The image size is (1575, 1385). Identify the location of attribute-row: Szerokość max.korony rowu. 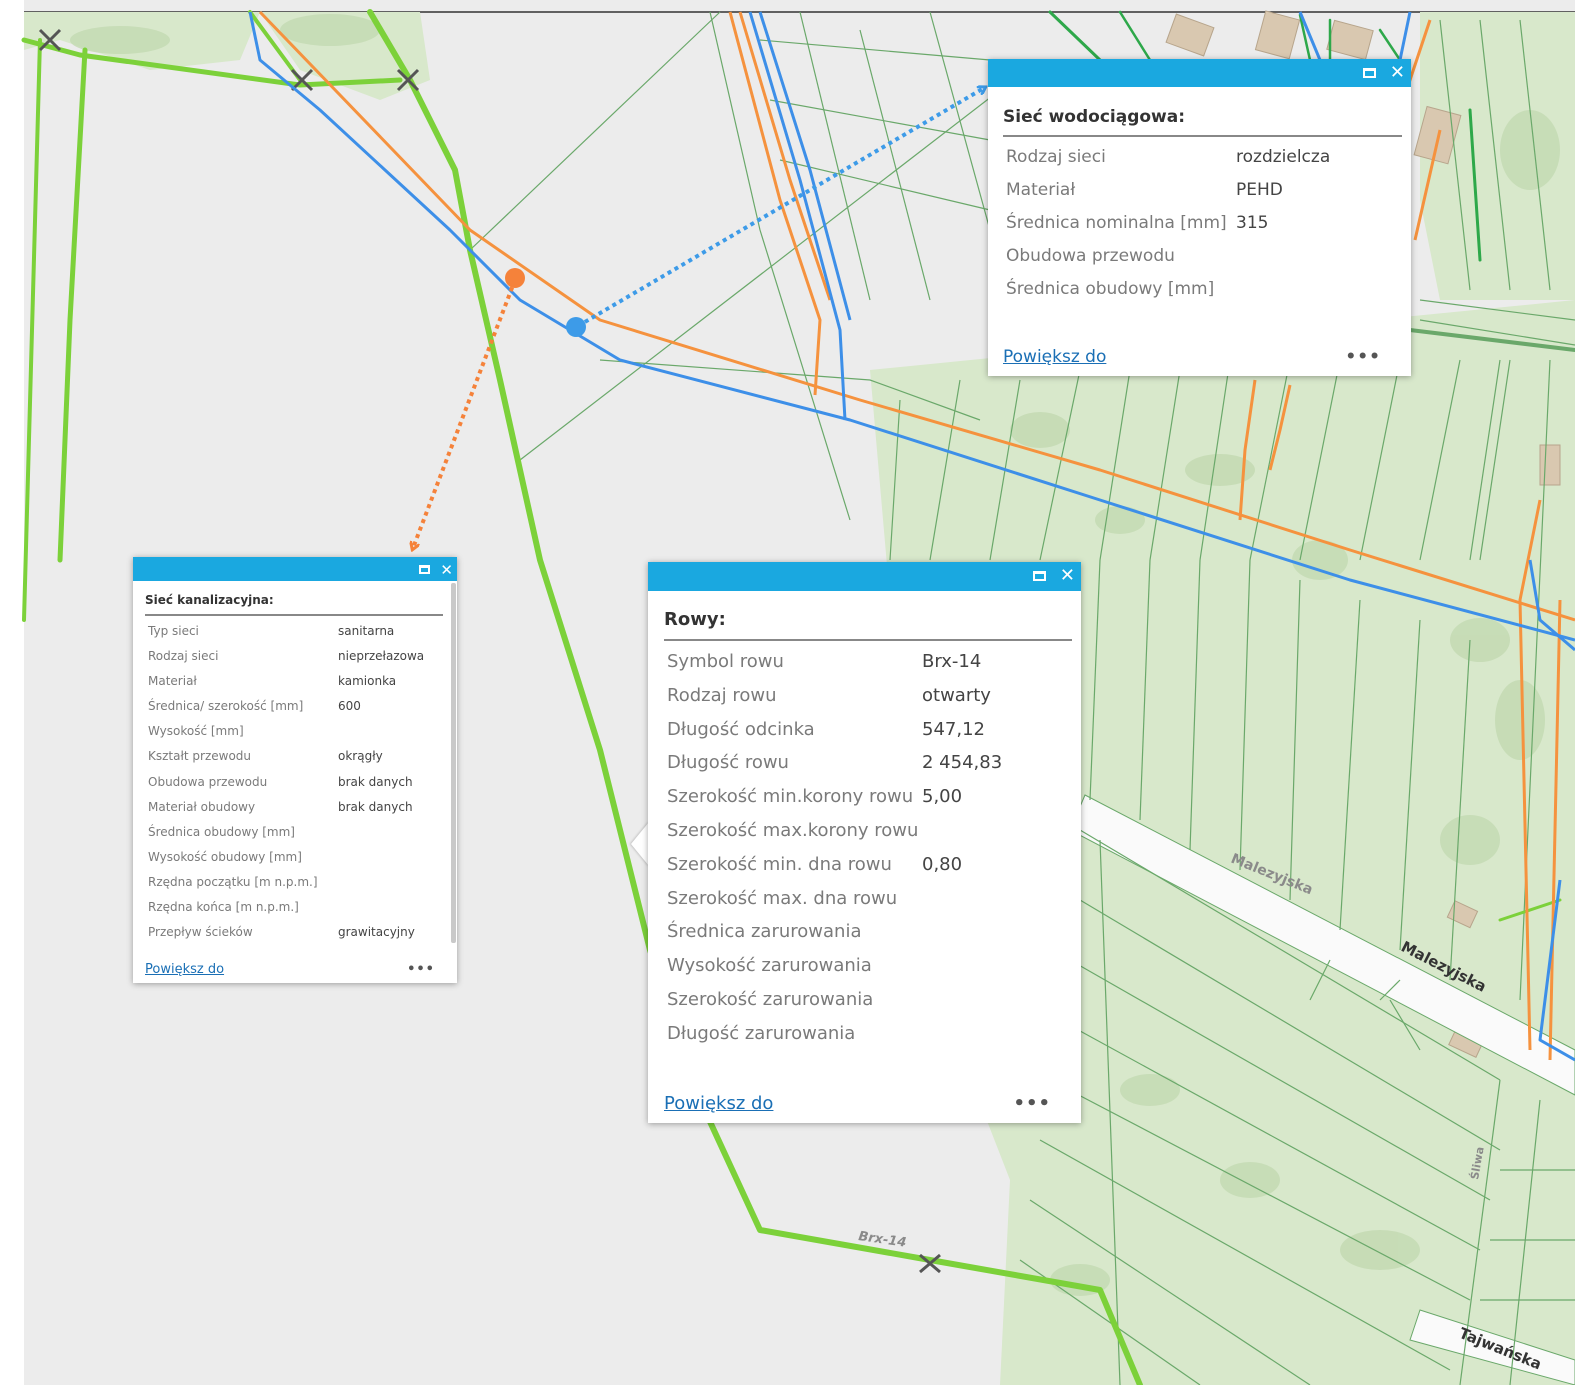
(834, 837).